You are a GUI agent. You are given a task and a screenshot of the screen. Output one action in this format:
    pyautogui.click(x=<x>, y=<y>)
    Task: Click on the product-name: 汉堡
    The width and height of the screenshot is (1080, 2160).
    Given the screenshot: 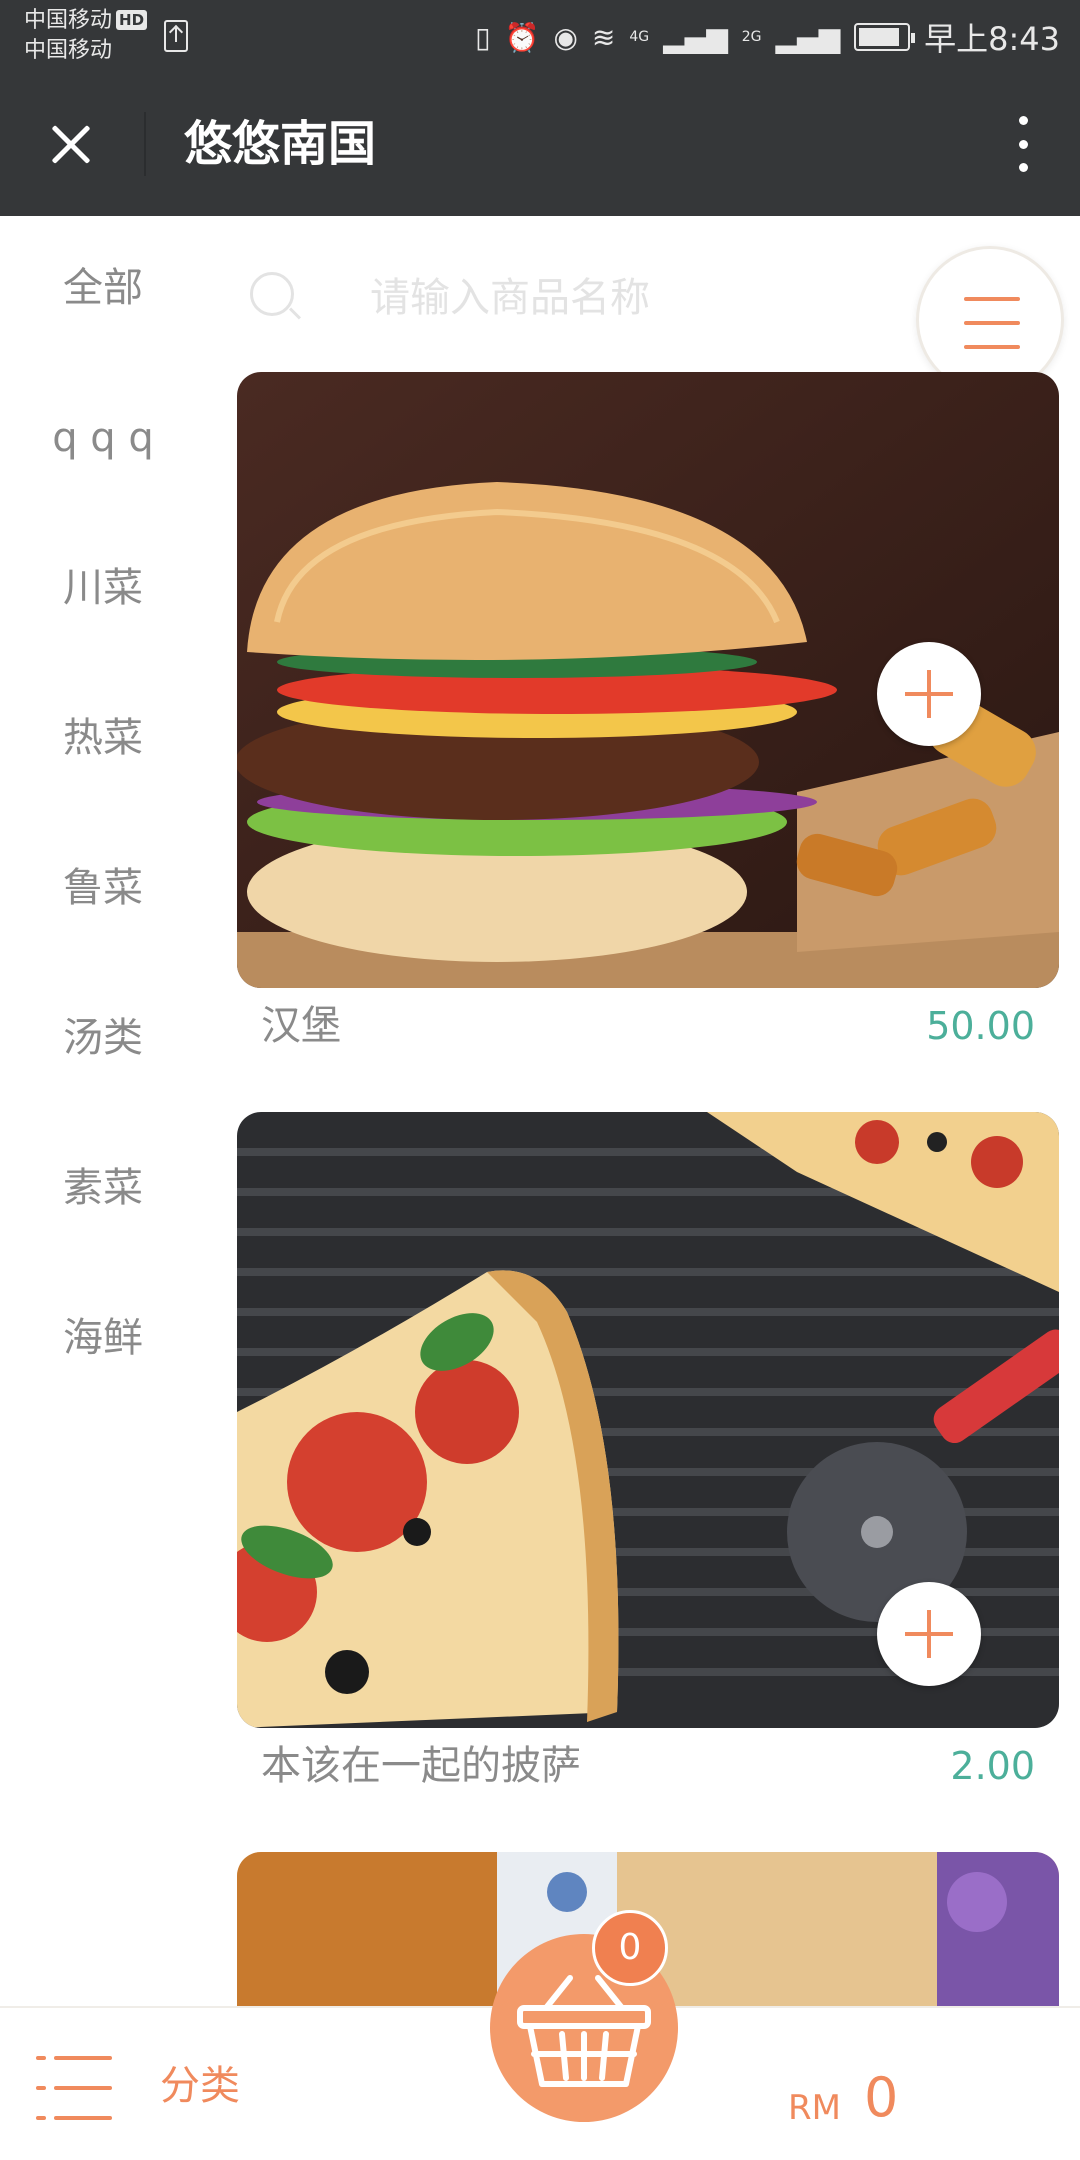 What is the action you would take?
    pyautogui.click(x=301, y=1026)
    